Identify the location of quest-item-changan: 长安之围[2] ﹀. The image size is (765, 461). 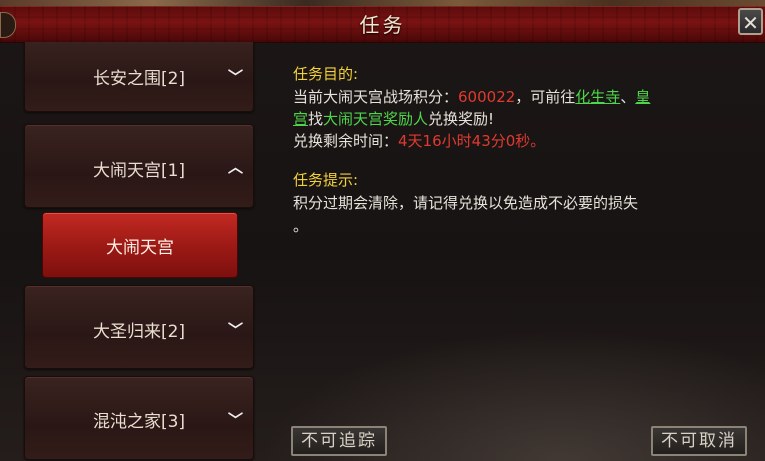
(139, 77).